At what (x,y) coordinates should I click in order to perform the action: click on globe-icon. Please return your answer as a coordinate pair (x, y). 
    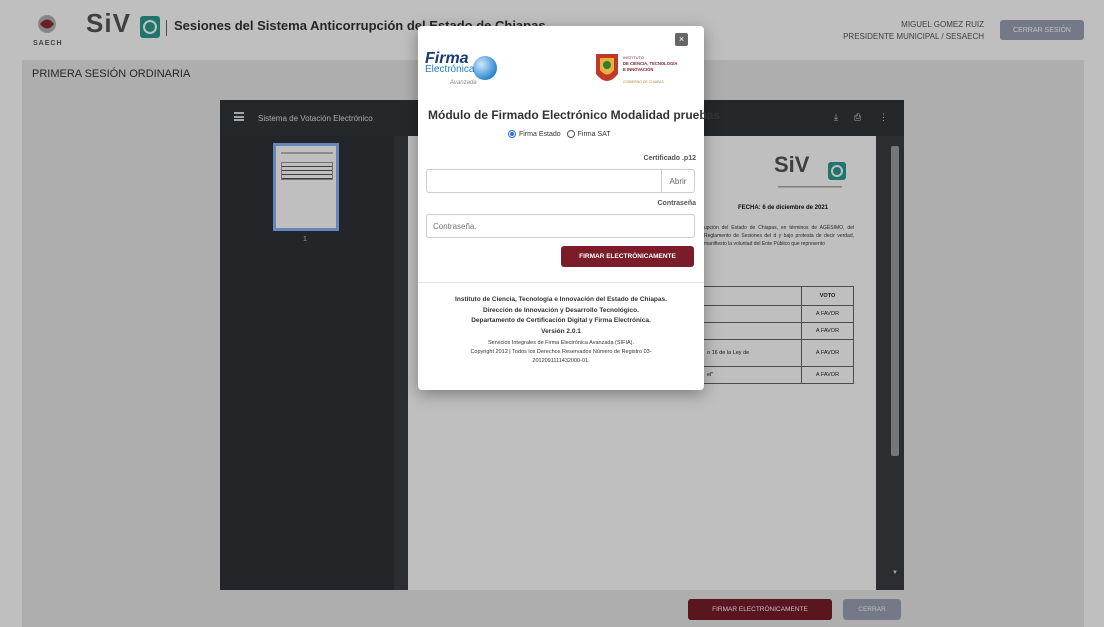
    Looking at the image, I should click on (485, 68).